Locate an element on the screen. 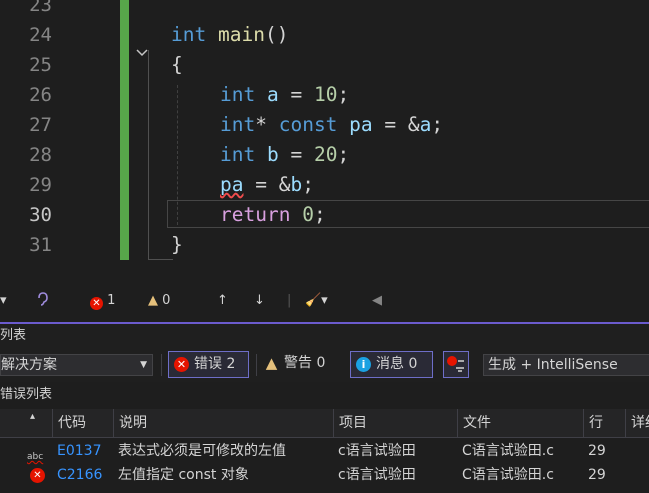 Image resolution: width=649 pixels, height=493 pixels. sort-column-header: ▴ is located at coordinates (26, 423).